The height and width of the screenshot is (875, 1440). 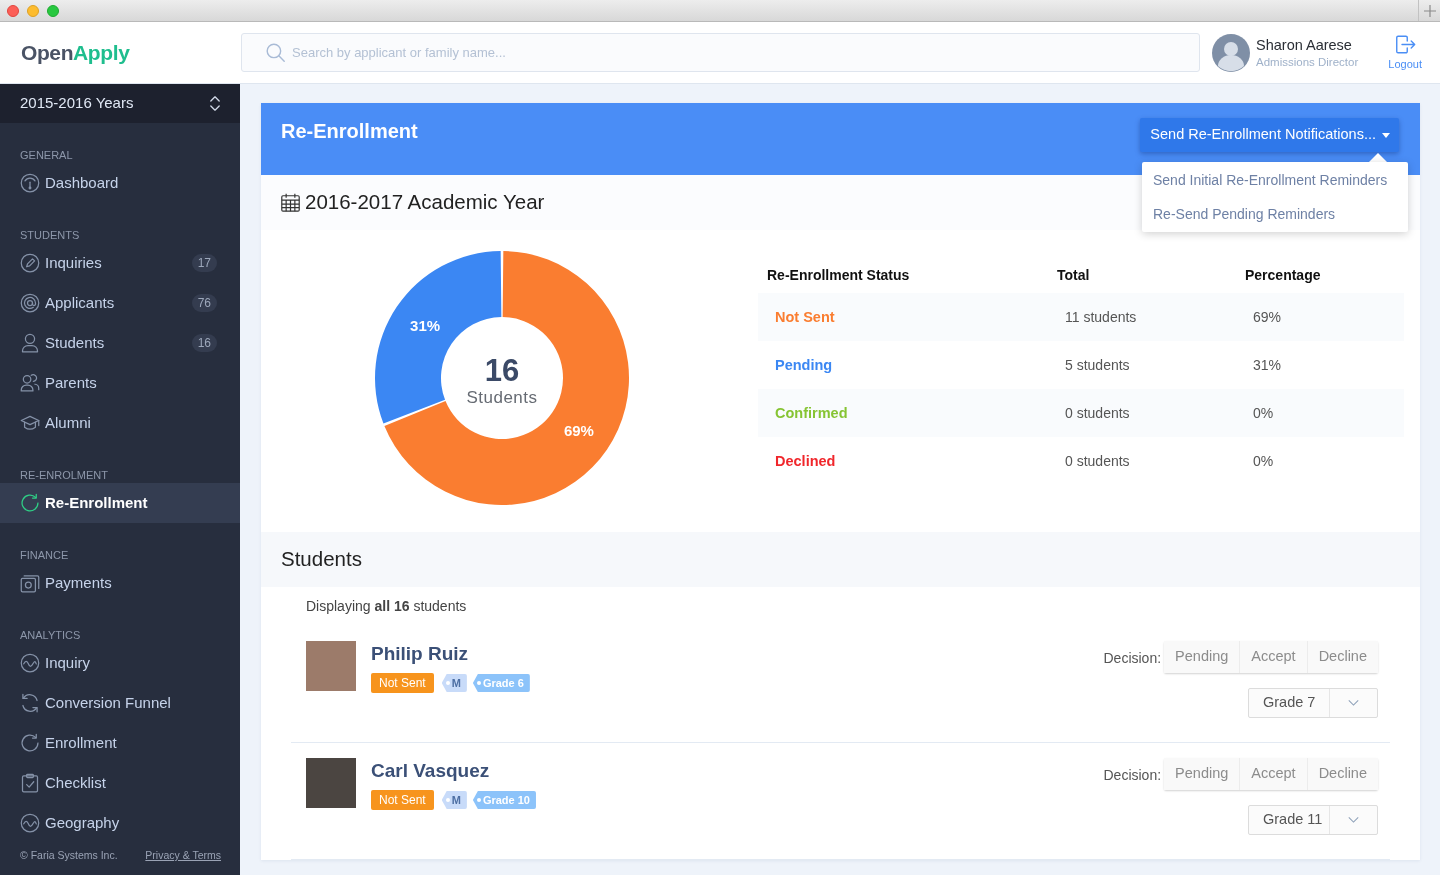 I want to click on people-icon, so click(x=30, y=383).